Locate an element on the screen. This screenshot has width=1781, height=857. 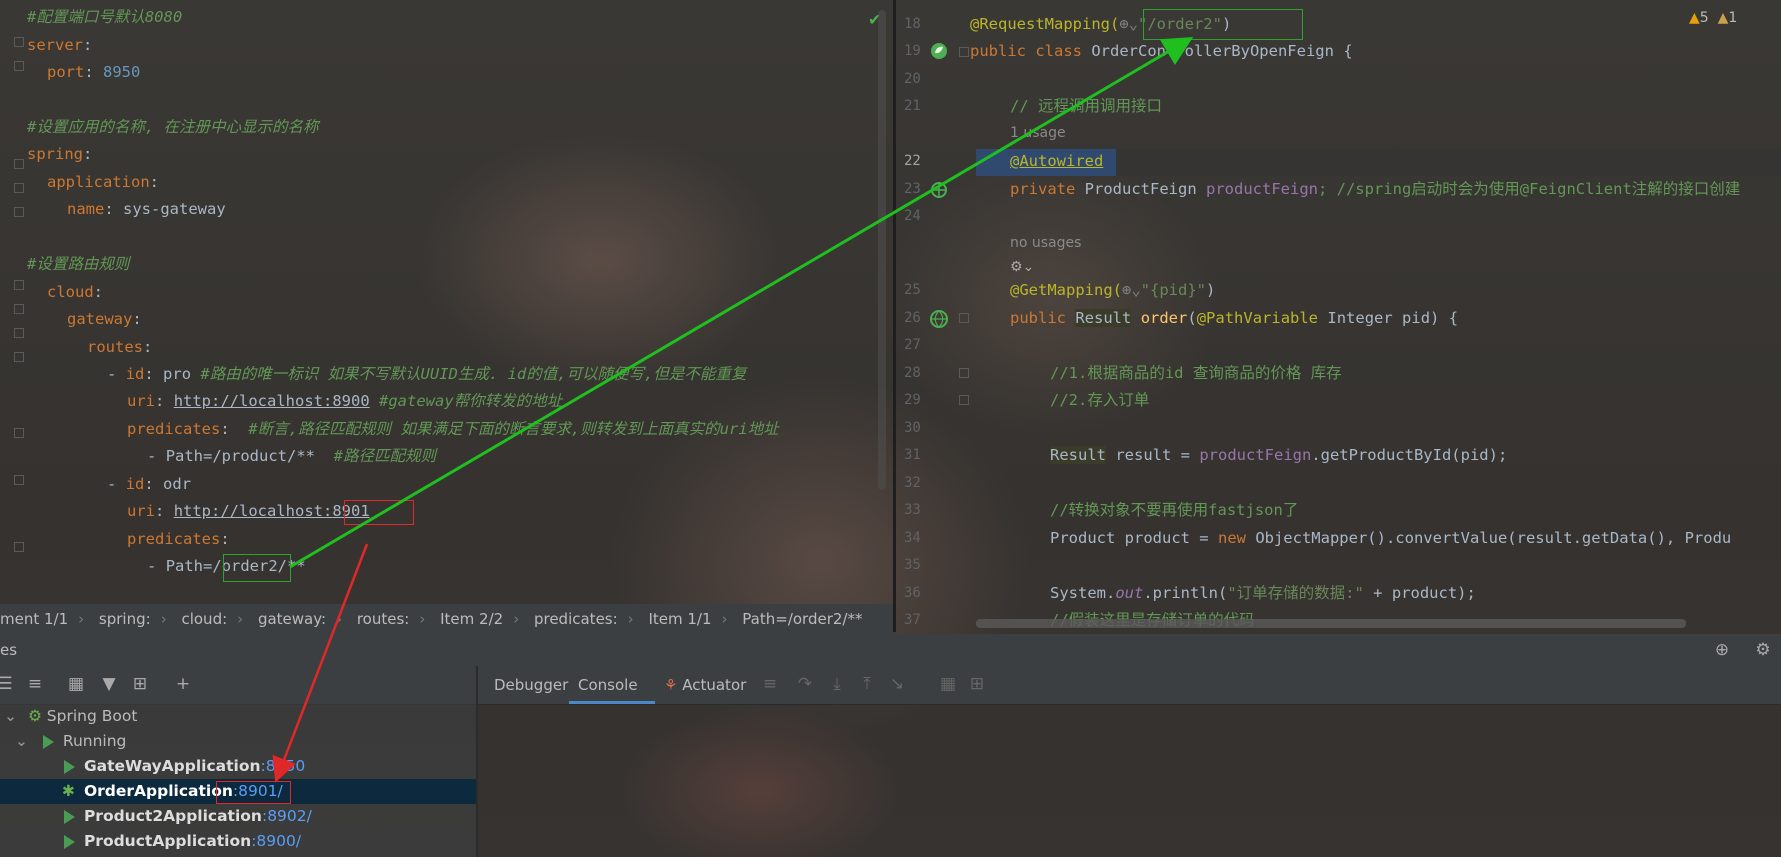
console-output is located at coordinates (1129, 781).